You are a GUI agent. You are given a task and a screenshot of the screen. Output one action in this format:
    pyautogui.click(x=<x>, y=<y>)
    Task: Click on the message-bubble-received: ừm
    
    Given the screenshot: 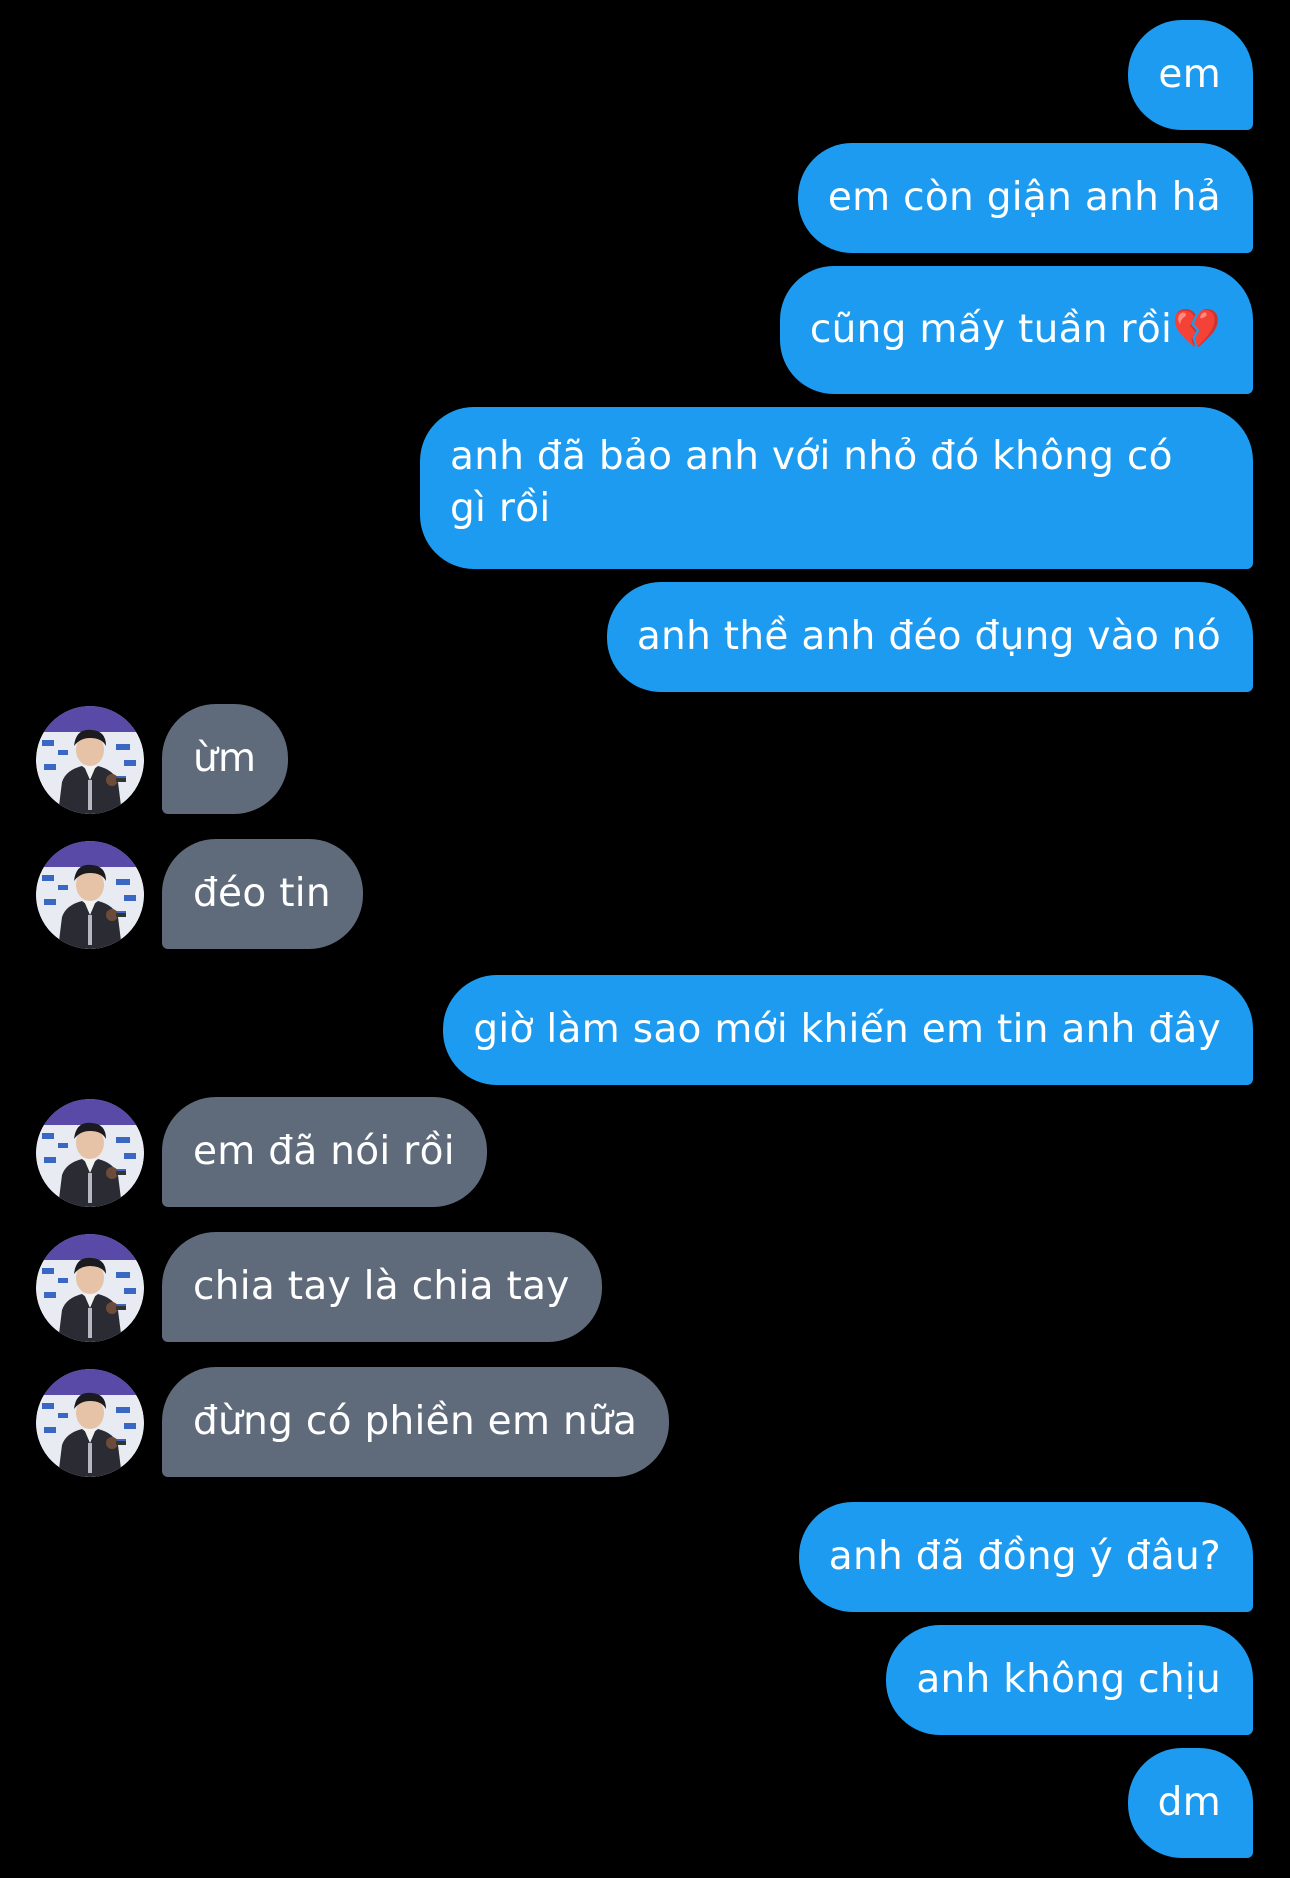 What is the action you would take?
    pyautogui.click(x=225, y=759)
    